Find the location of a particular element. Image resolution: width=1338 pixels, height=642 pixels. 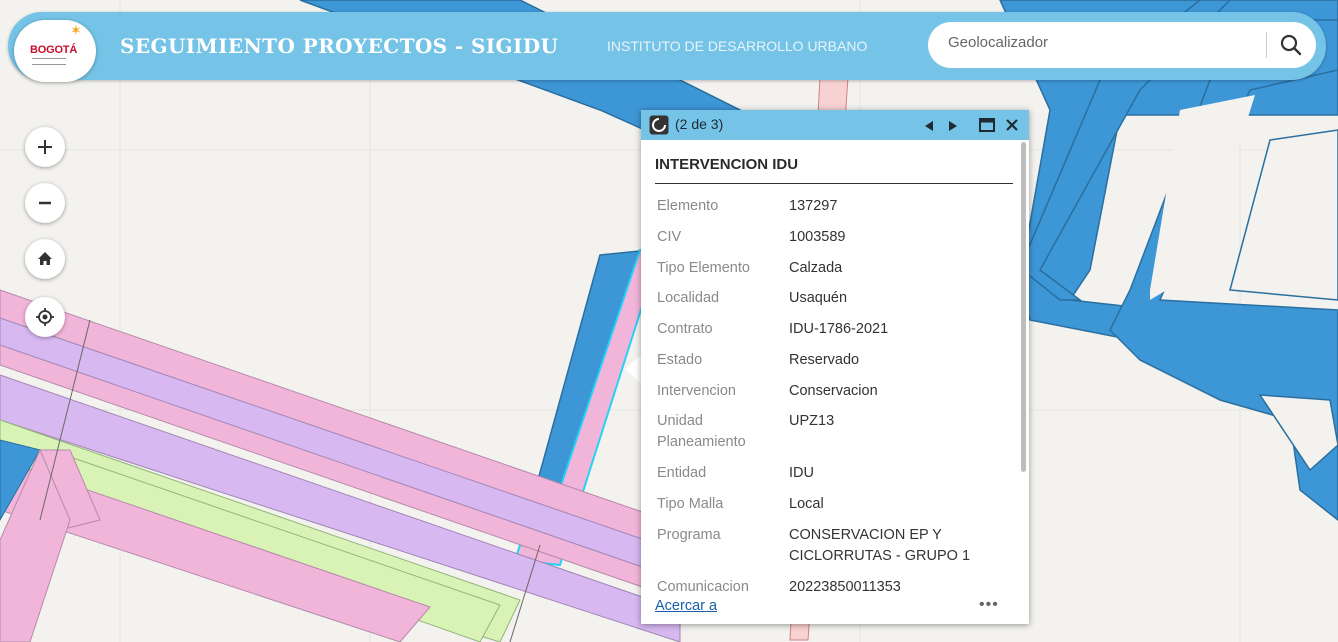

attribute-value: Reservado is located at coordinates (824, 360).